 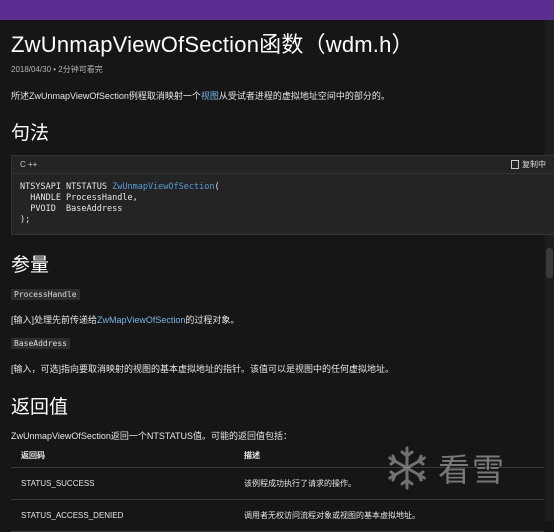 I want to click on zwmapviewofsection-link: ZwMapViewOfSection, so click(x=141, y=320).